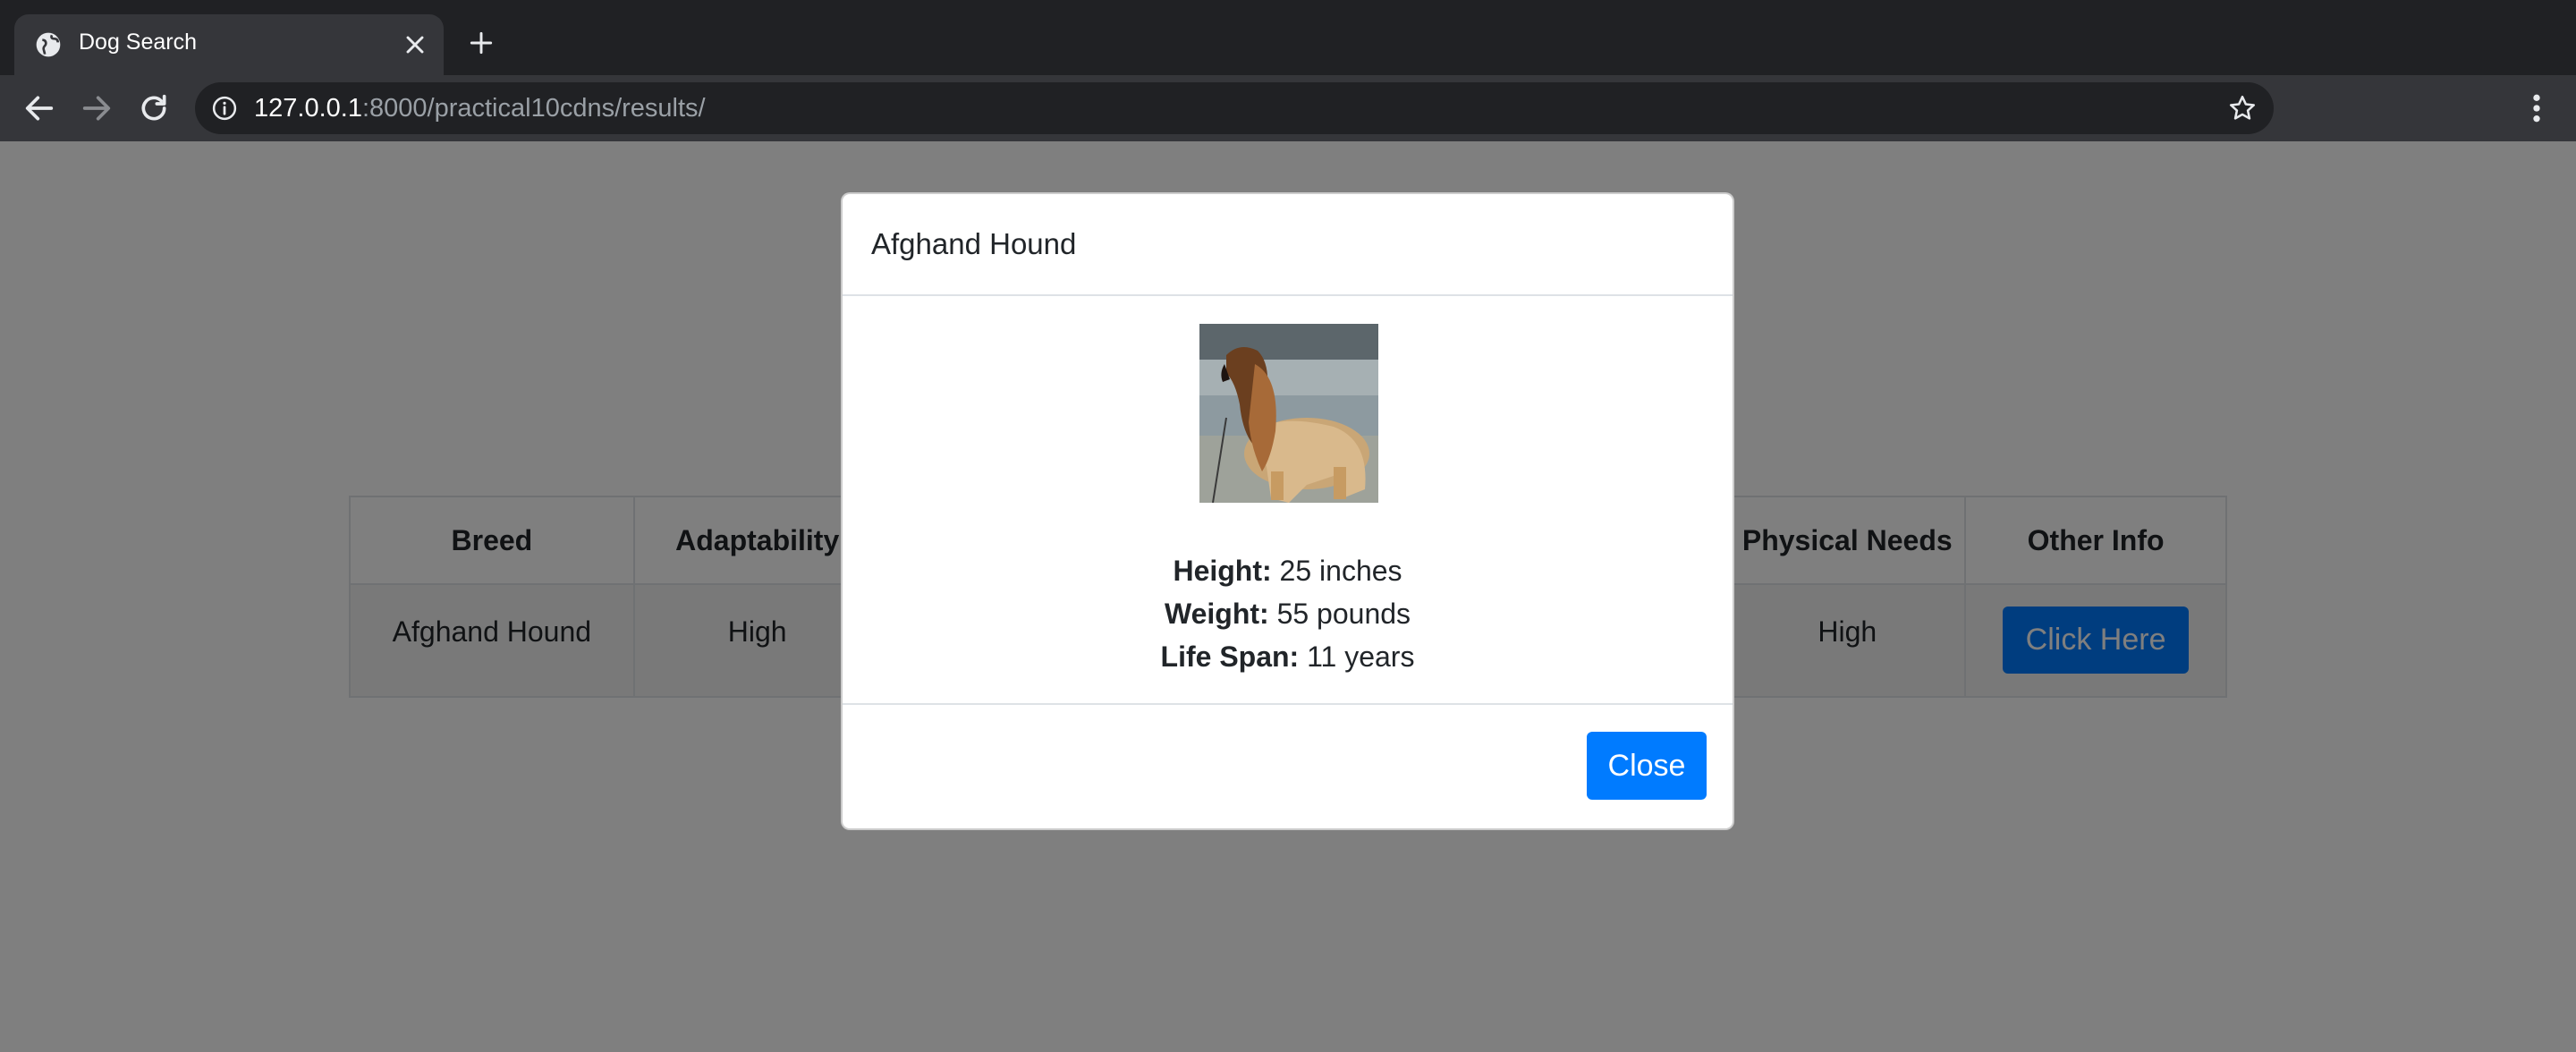 The image size is (2576, 1052). I want to click on height-line: Height: 25 inches, so click(1288, 570).